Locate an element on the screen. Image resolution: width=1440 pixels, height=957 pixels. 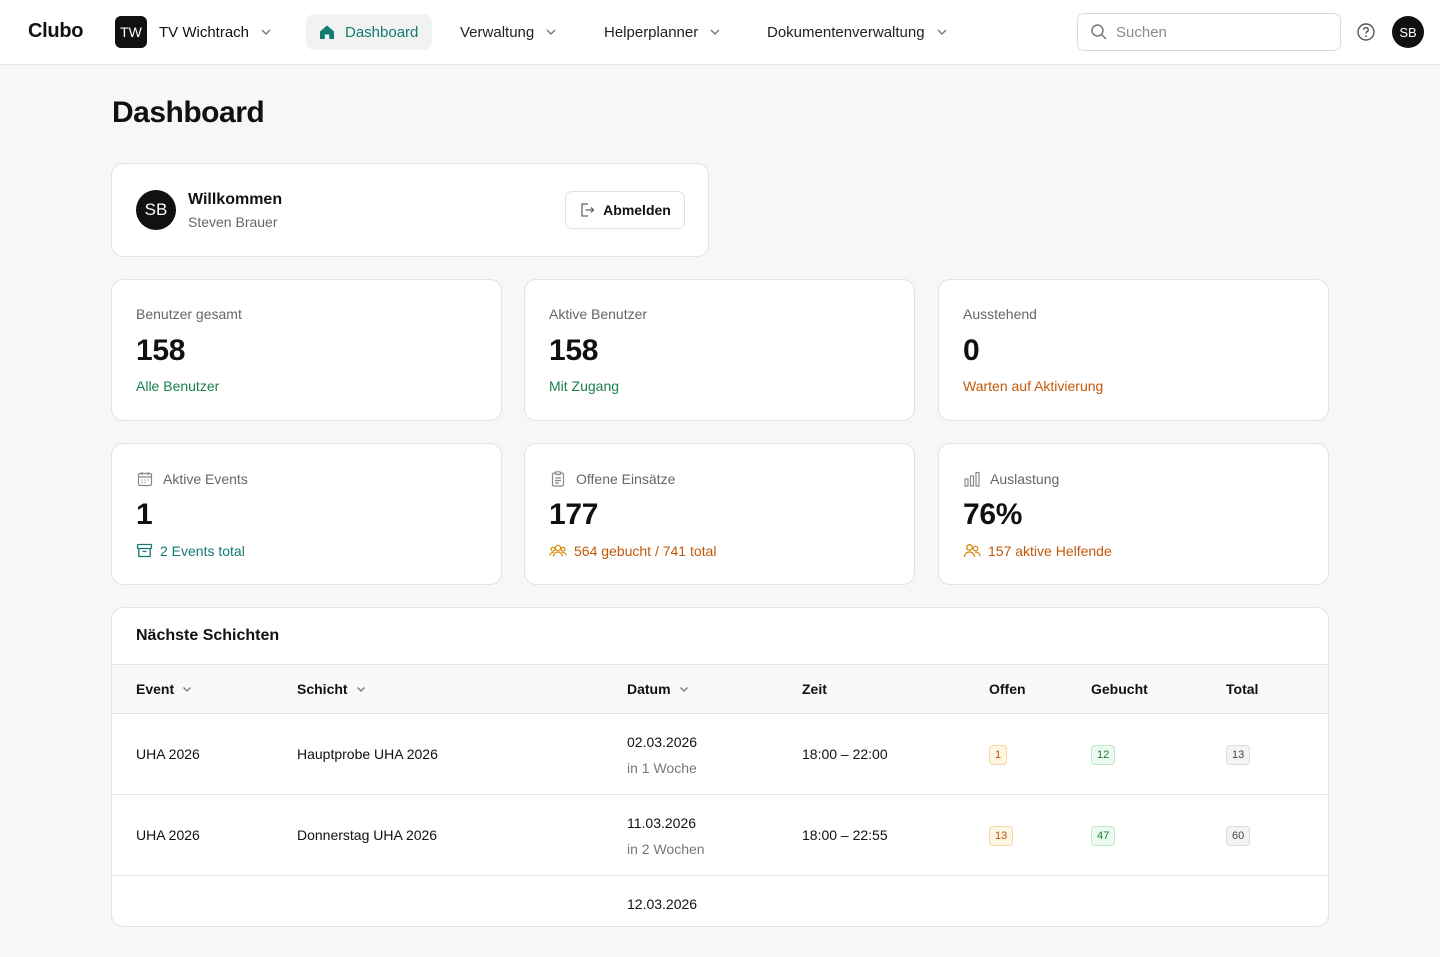
organization-badge: TW is located at coordinates (131, 32).